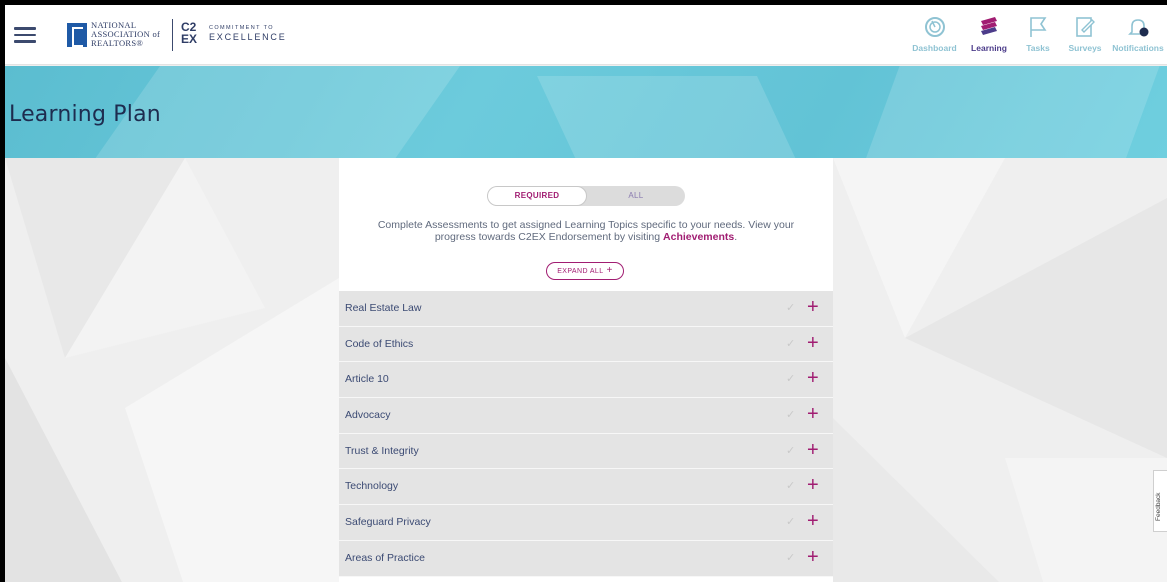  Describe the element at coordinates (586, 487) in the screenshot. I see `topic-row: Technology ✓ +` at that location.